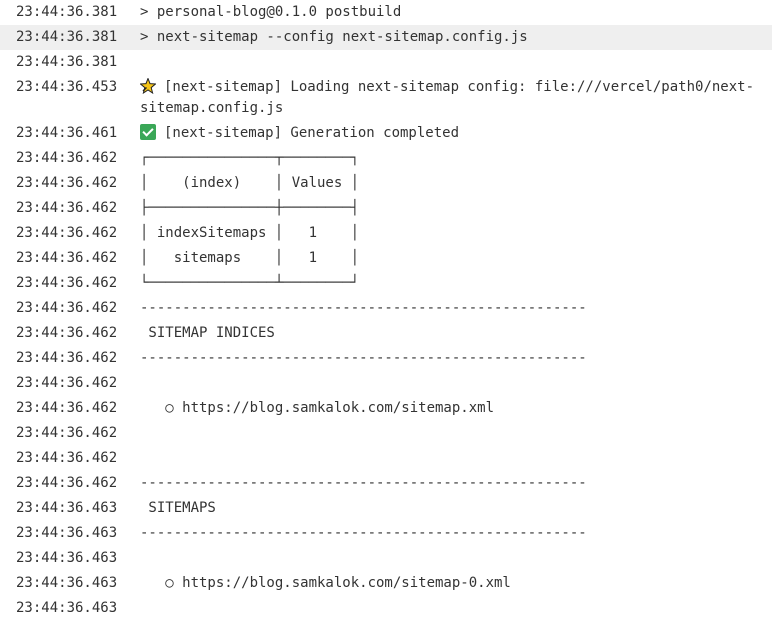  I want to click on section-heading: SITEMAPS, so click(178, 508).